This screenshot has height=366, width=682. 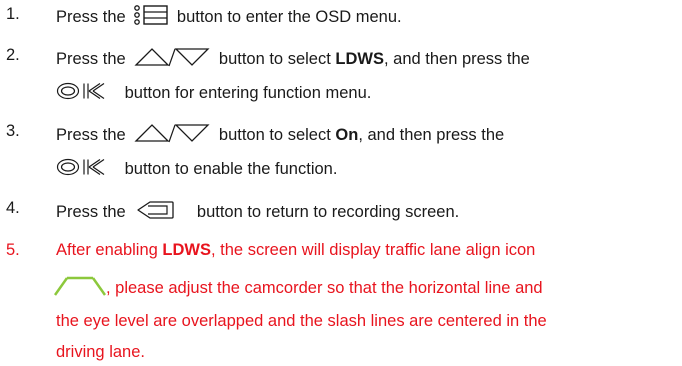 What do you see at coordinates (13, 250) in the screenshot?
I see `step-5-number: 5.` at bounding box center [13, 250].